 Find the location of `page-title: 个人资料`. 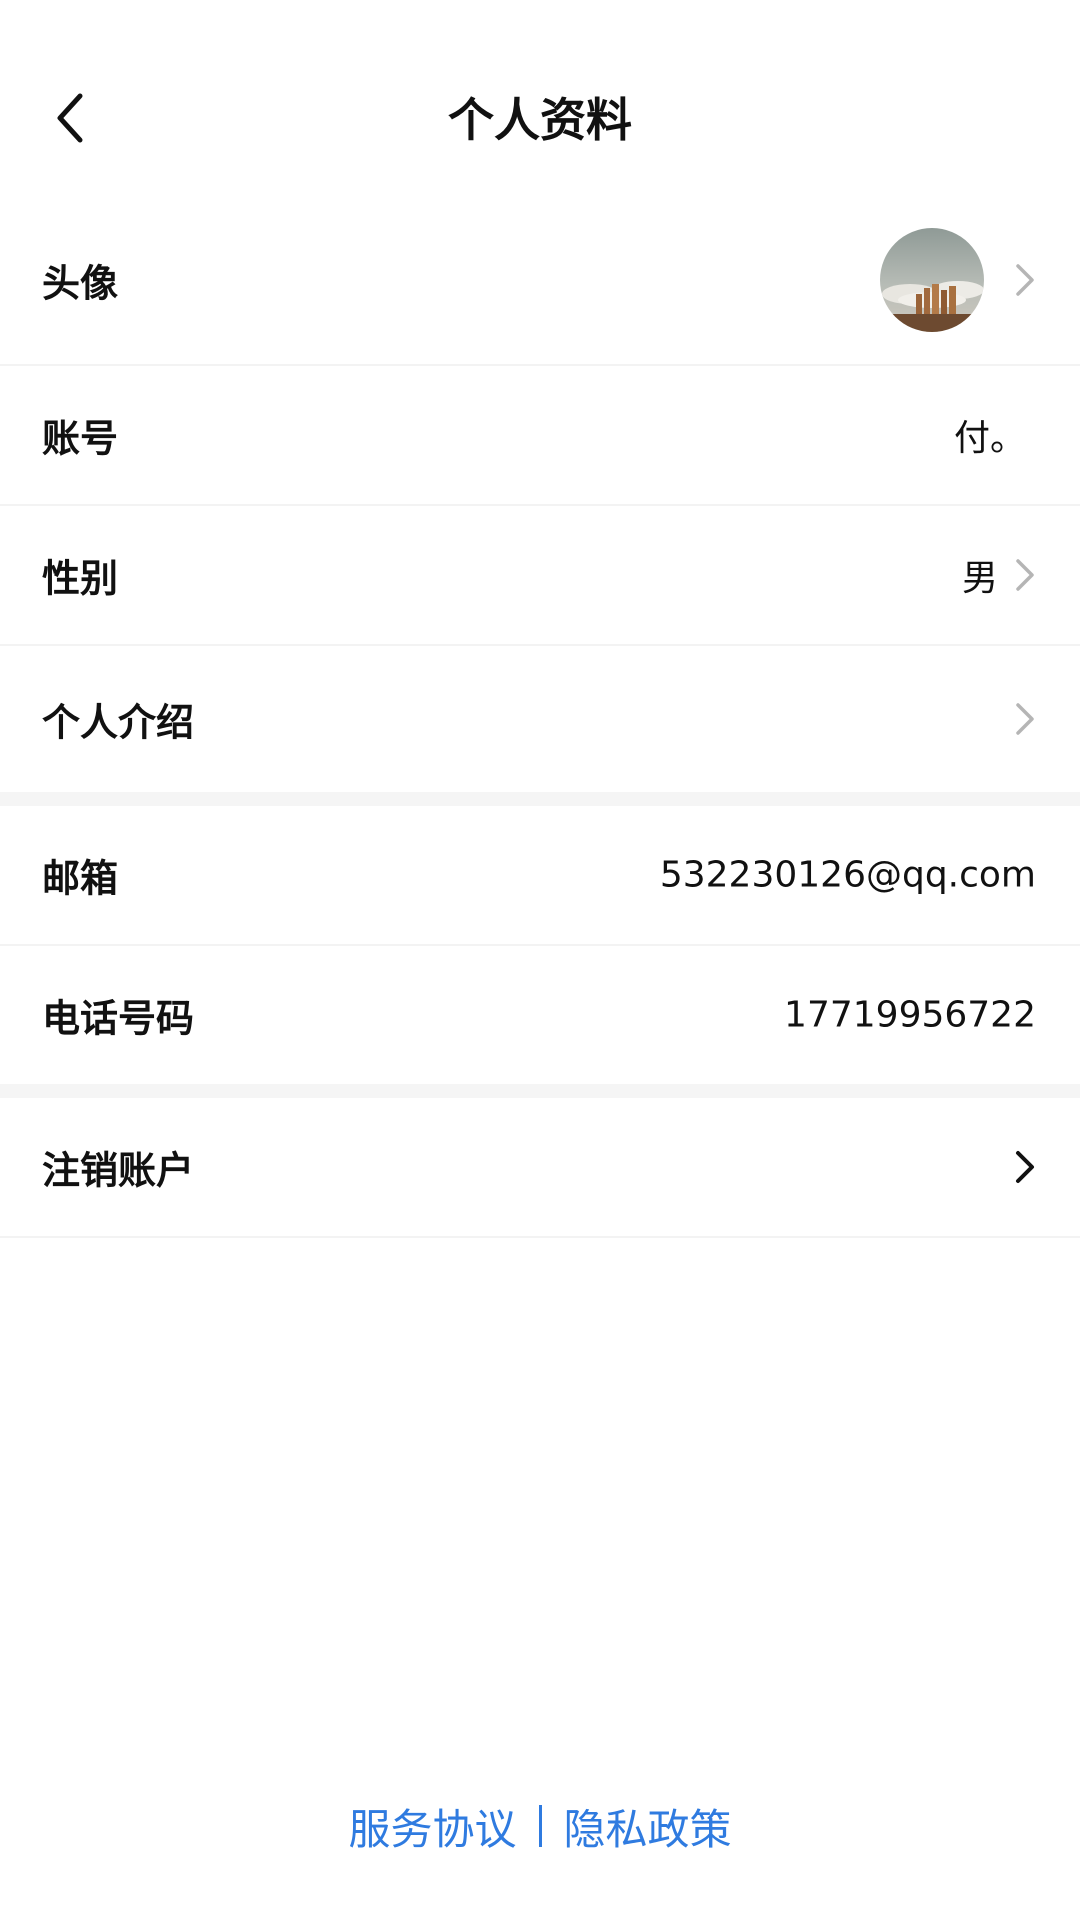

page-title: 个人资料 is located at coordinates (540, 120).